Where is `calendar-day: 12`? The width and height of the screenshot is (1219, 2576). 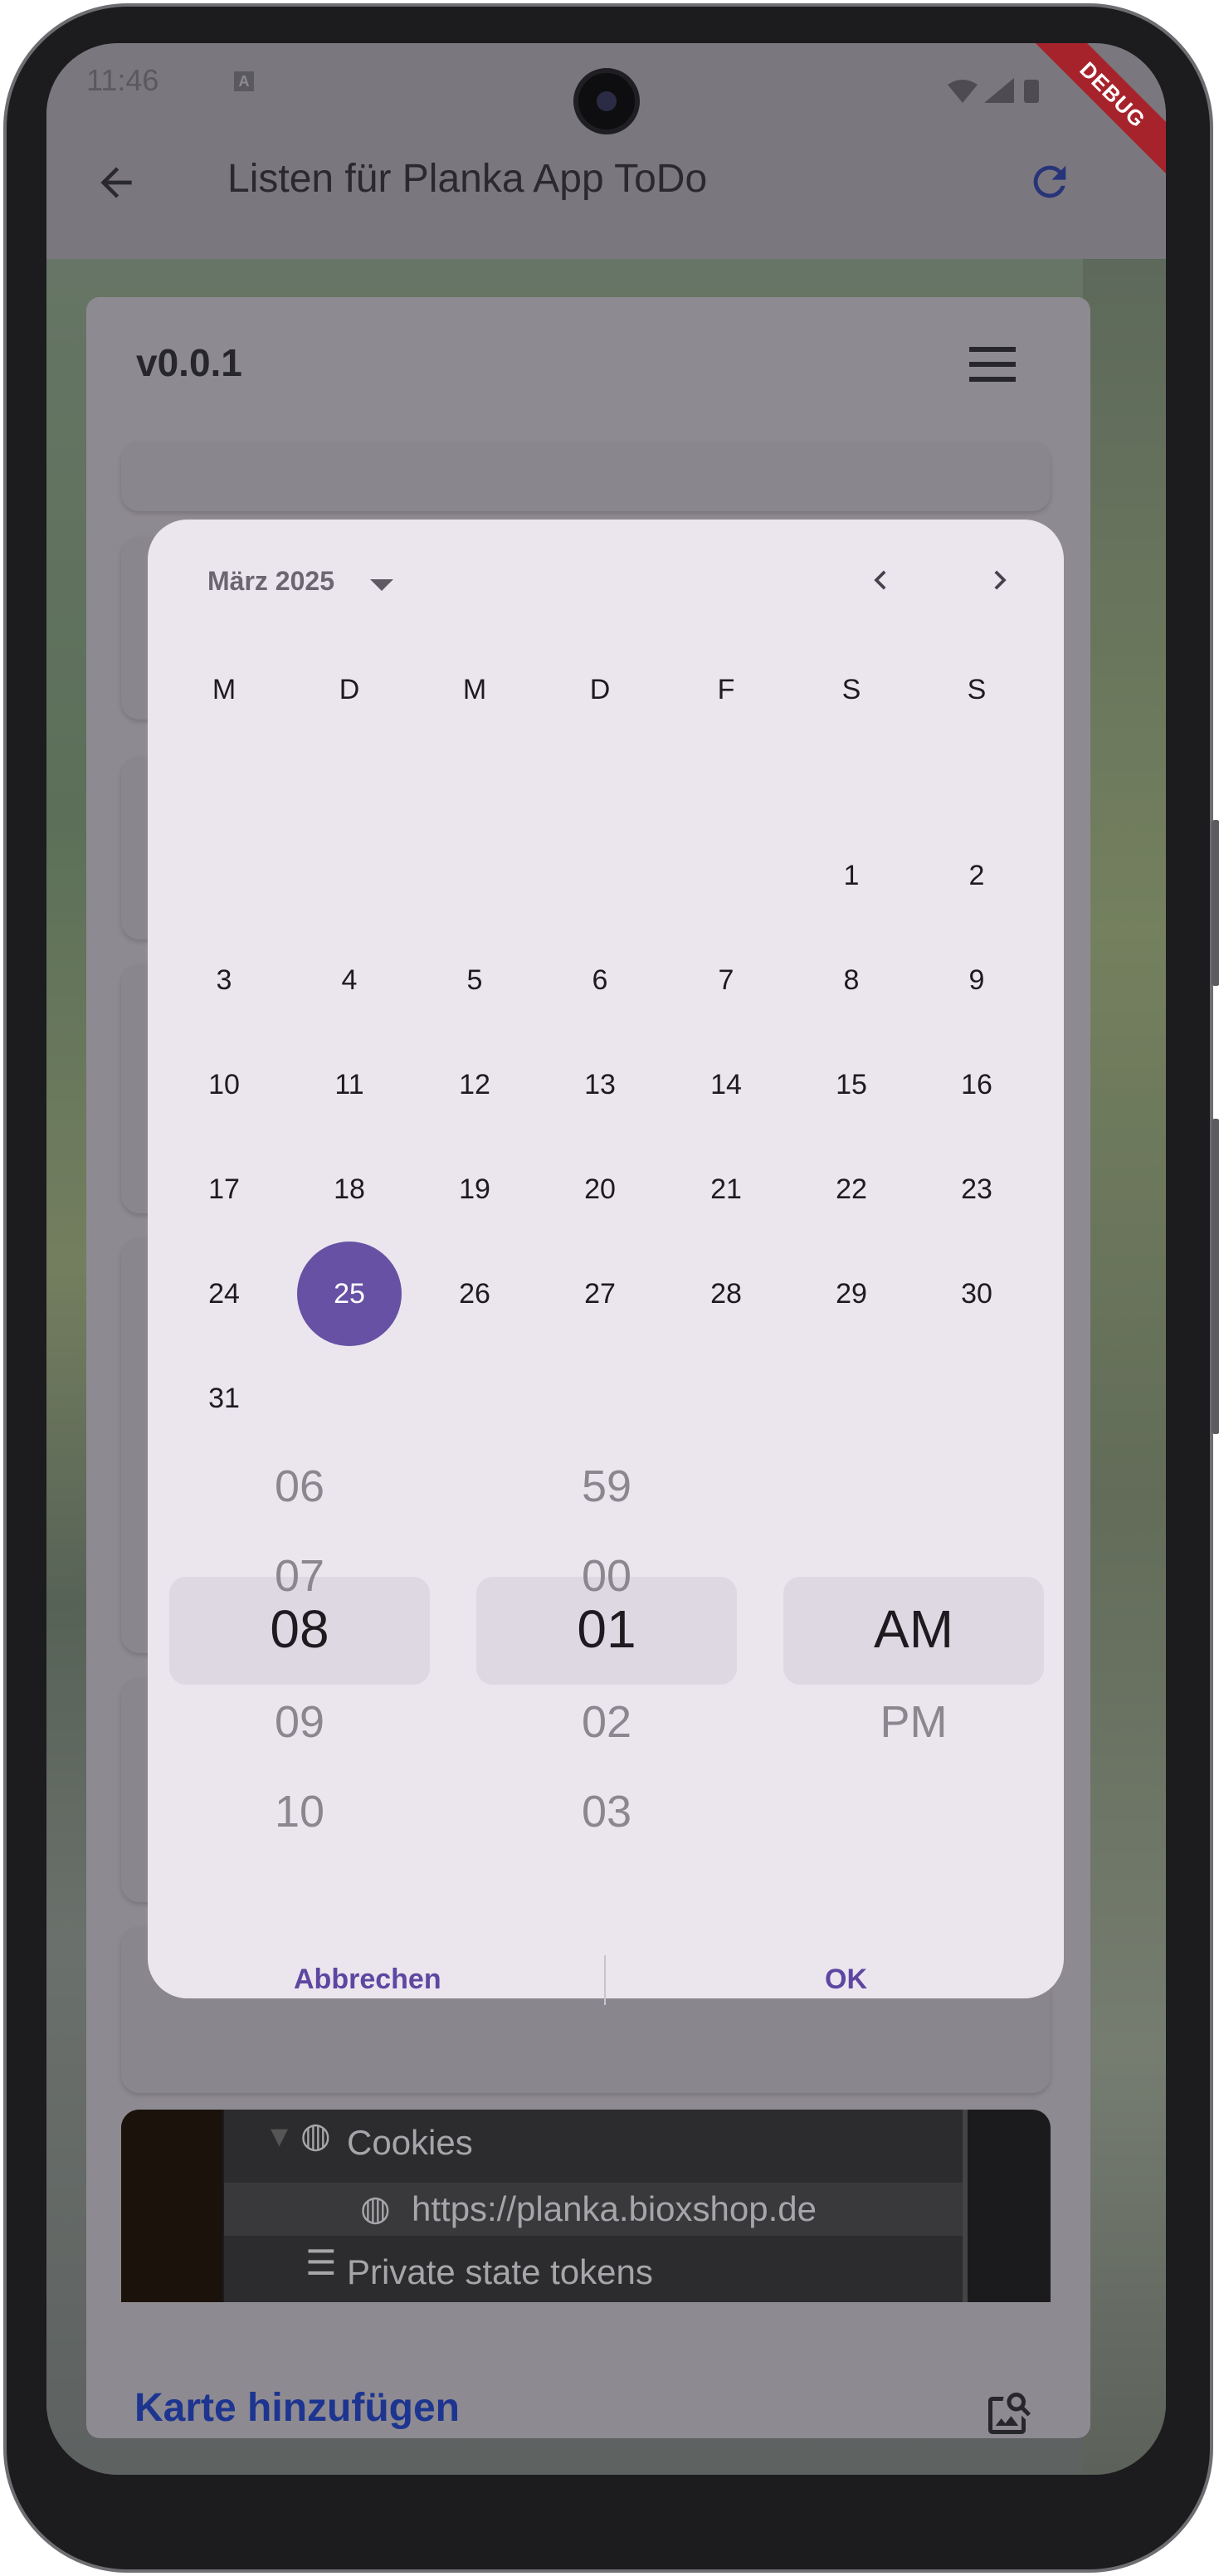
calendar-day: 12 is located at coordinates (475, 1084).